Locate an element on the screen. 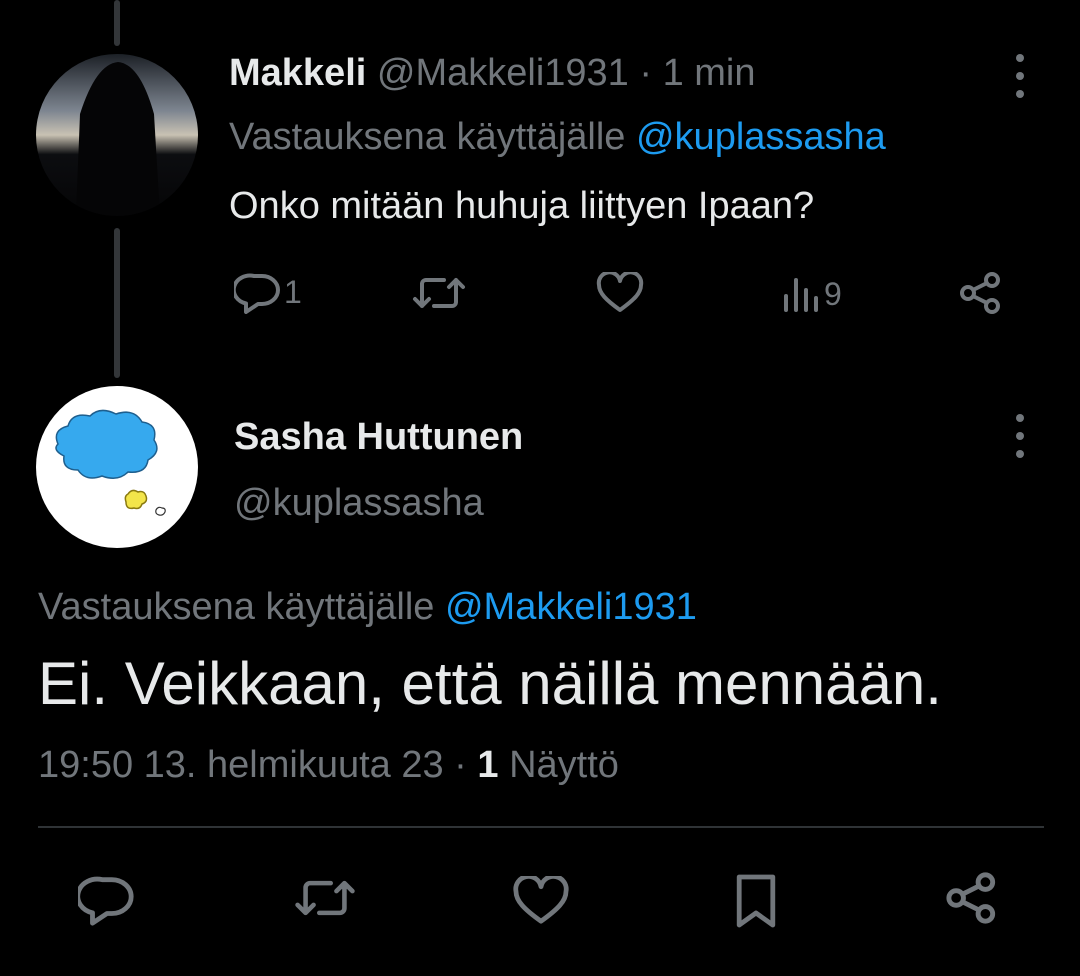 Image resolution: width=1080 pixels, height=976 pixels. tweet2-author-handle: @kuplassasha is located at coordinates (359, 503).